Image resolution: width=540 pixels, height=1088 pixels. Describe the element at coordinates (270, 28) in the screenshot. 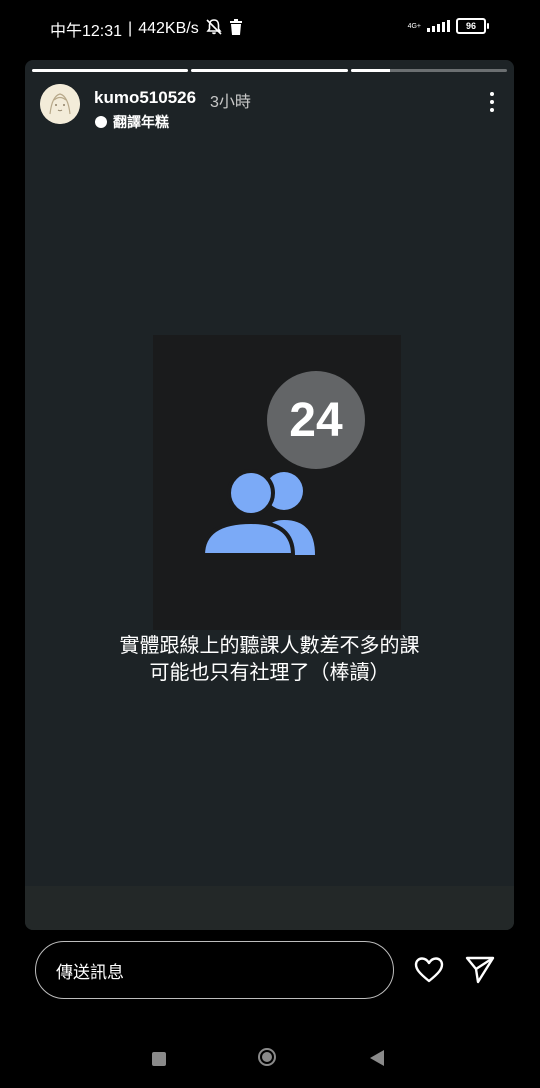

I see `status-bar: 中午12:31 | 442KB/s 4G+ 96` at that location.